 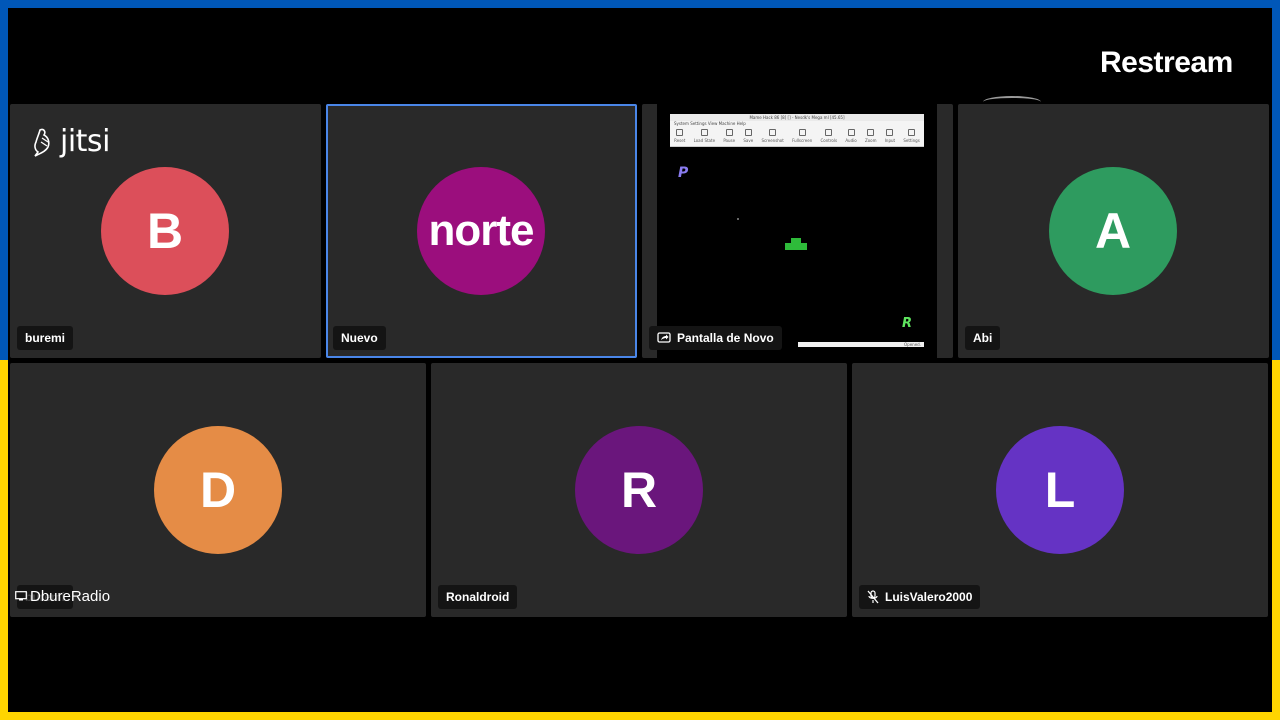 What do you see at coordinates (42, 142) in the screenshot?
I see `jitsi-bird-icon` at bounding box center [42, 142].